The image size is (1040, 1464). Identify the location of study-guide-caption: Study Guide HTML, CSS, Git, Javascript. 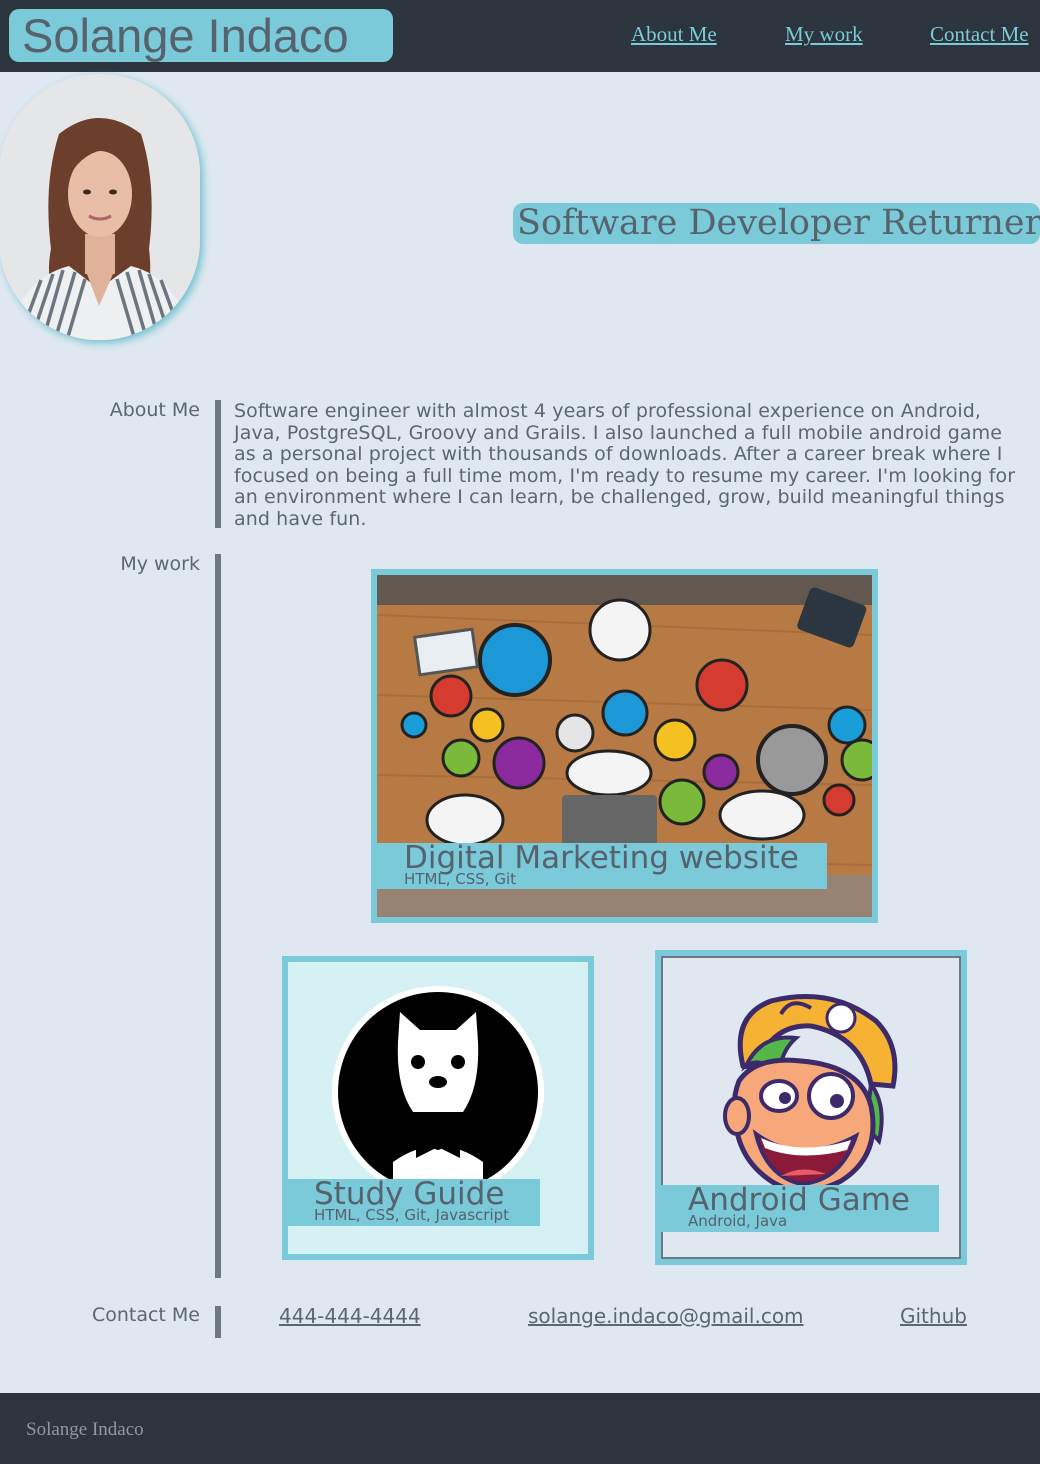
(414, 1202).